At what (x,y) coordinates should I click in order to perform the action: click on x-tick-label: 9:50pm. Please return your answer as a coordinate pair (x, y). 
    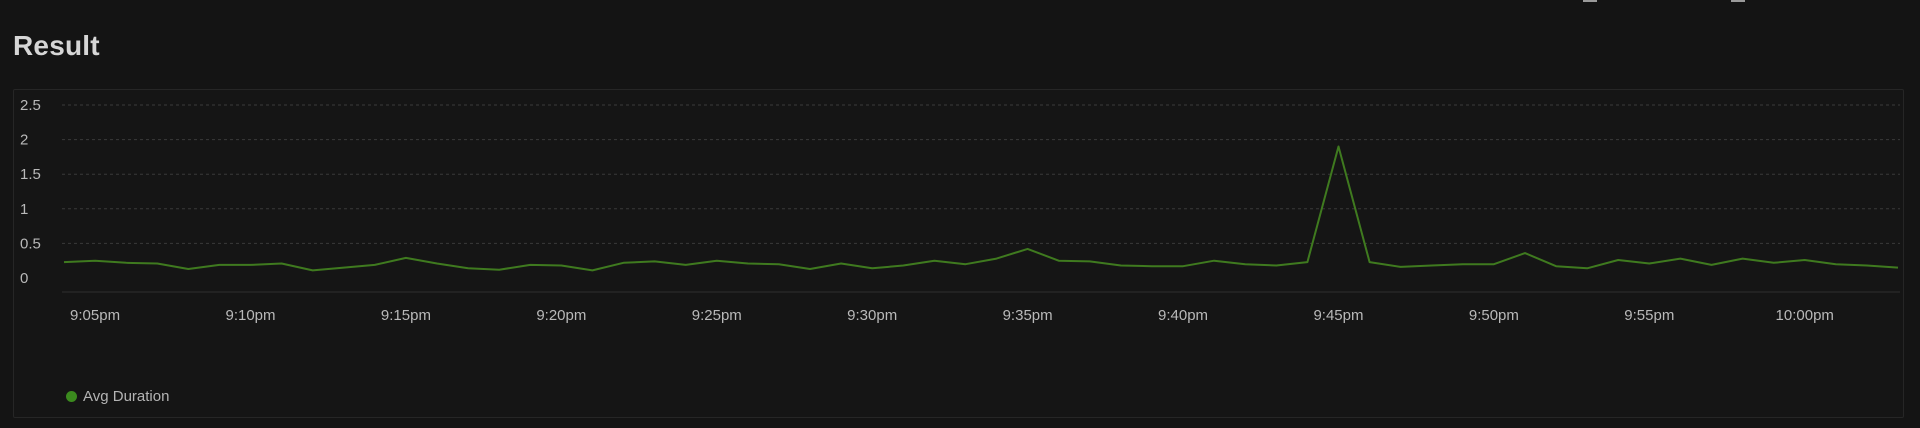
    Looking at the image, I should click on (1494, 315).